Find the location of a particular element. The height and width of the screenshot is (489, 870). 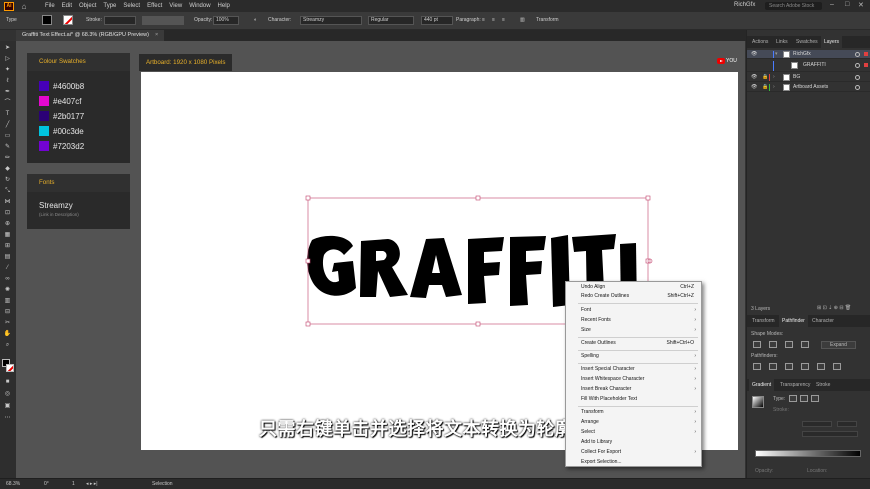

layers-footer-icons: ⊞ ⊡ ⇣ ⊕ ⊟ 🗑 is located at coordinates (834, 308).